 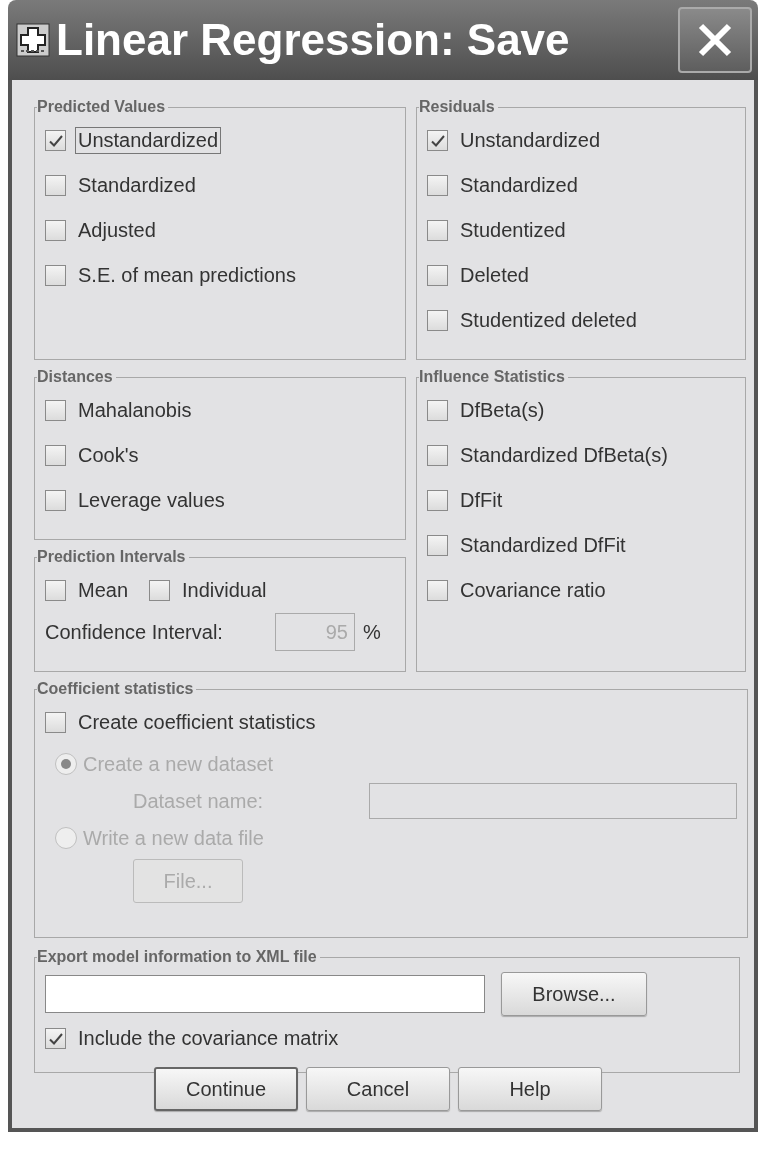 What do you see at coordinates (134, 632) in the screenshot?
I see `field-label: Confidence Interval:` at bounding box center [134, 632].